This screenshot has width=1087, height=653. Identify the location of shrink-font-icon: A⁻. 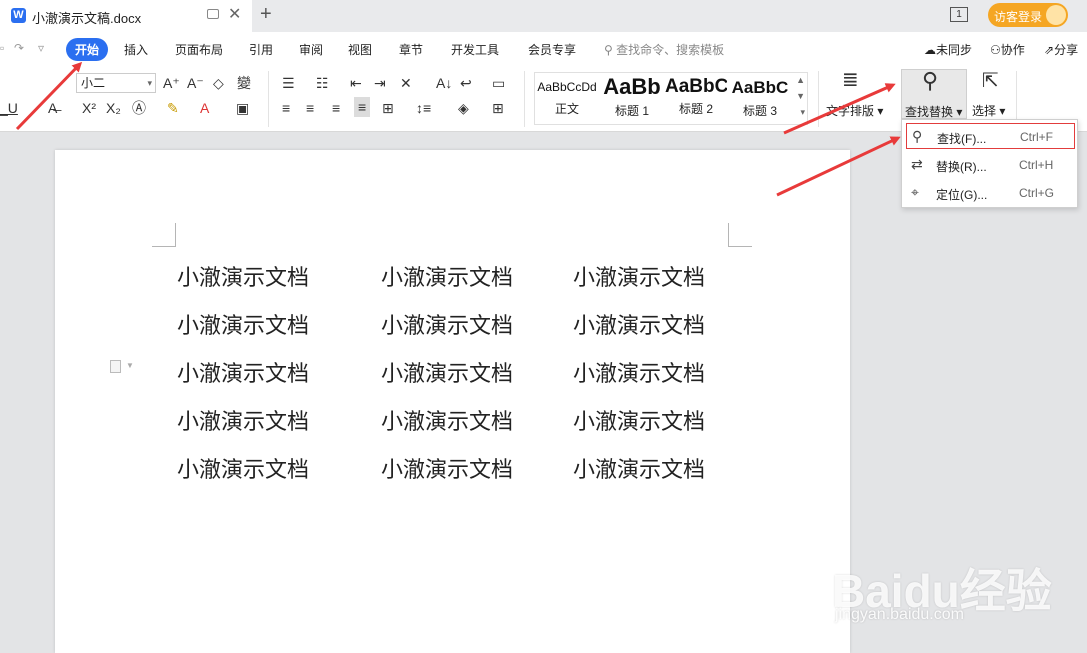
(195, 83).